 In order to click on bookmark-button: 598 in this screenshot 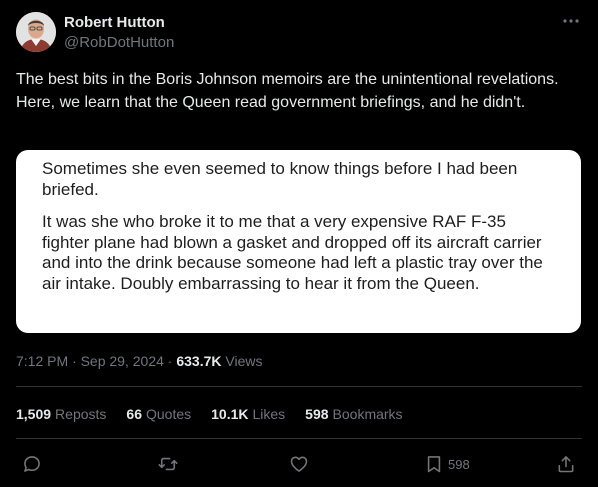, I will do `click(447, 464)`.